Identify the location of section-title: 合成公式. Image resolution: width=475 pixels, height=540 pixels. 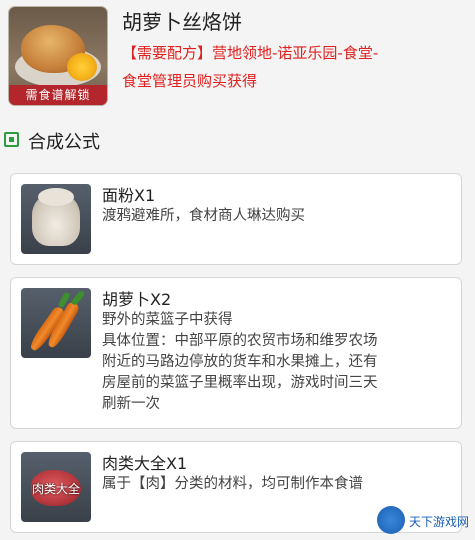
(64, 142).